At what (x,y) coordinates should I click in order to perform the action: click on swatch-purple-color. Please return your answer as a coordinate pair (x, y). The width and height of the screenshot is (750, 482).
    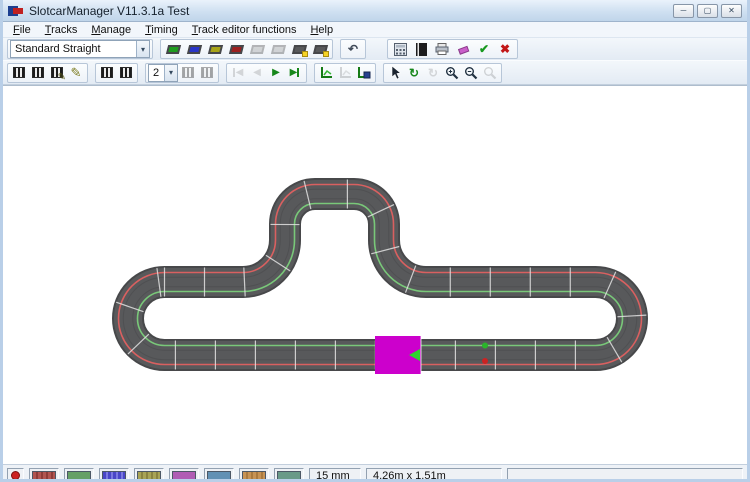
    Looking at the image, I should click on (184, 475).